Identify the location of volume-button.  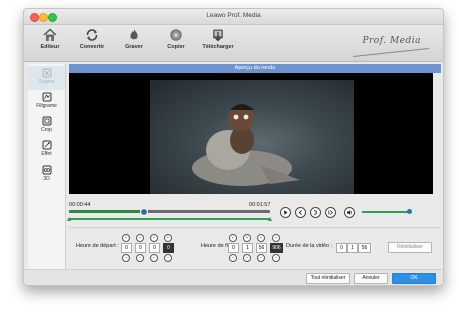
(349, 212).